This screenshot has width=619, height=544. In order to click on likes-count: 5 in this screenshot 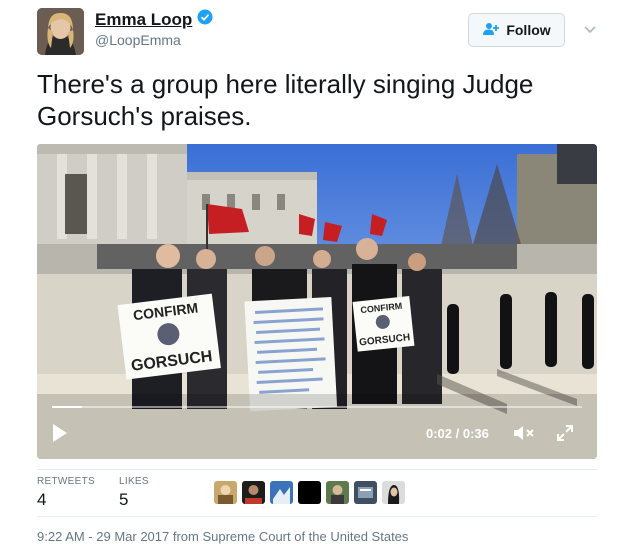, I will do `click(124, 499)`.